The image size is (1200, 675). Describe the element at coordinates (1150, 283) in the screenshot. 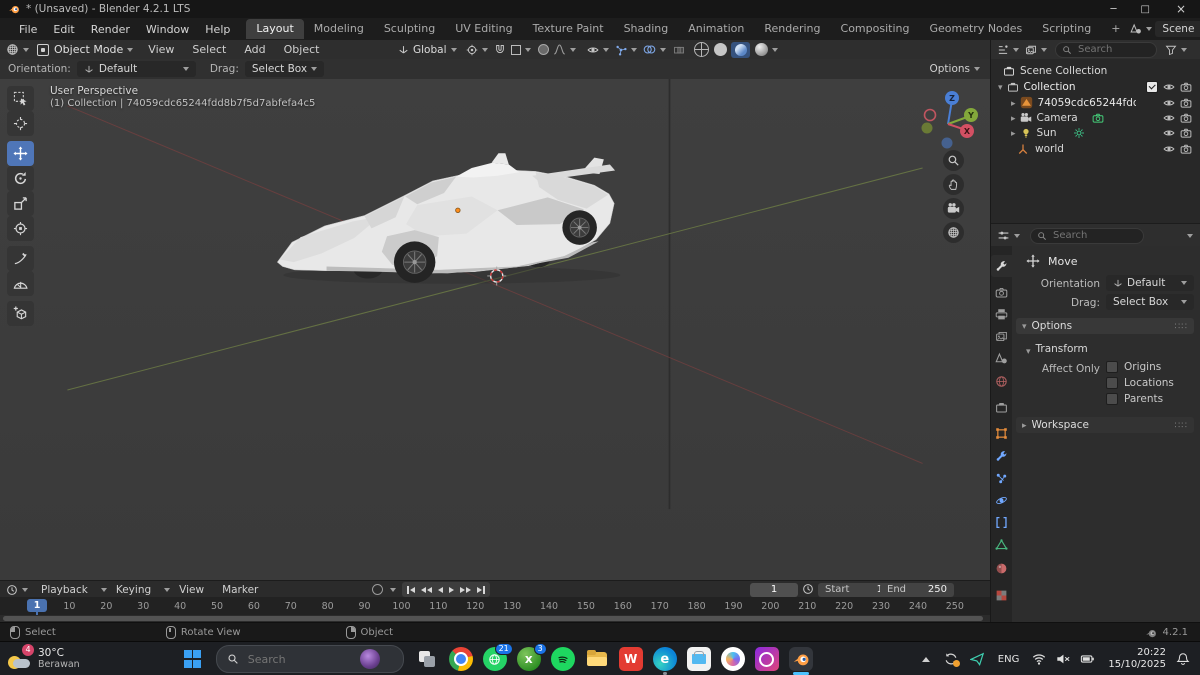

I see `orientation-dropdown: Default` at that location.